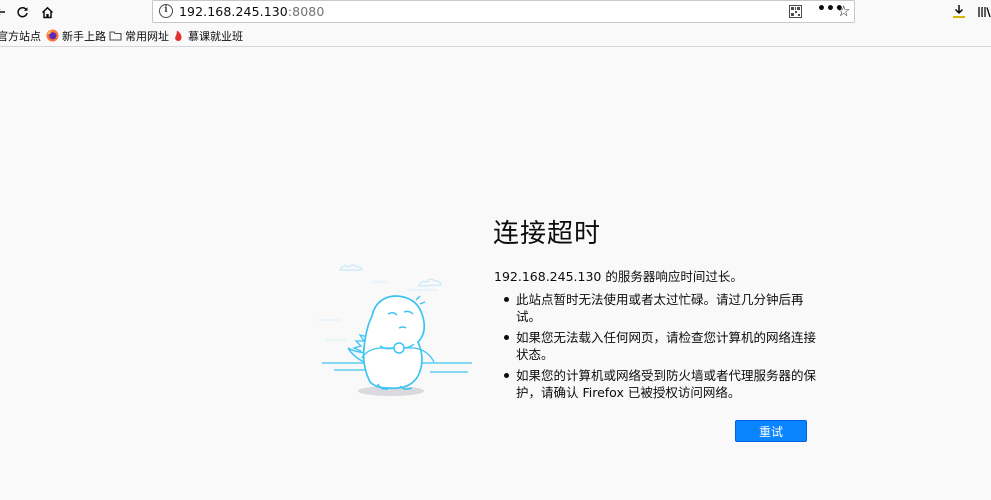  Describe the element at coordinates (306, 11) in the screenshot. I see `url-port: :8080` at that location.